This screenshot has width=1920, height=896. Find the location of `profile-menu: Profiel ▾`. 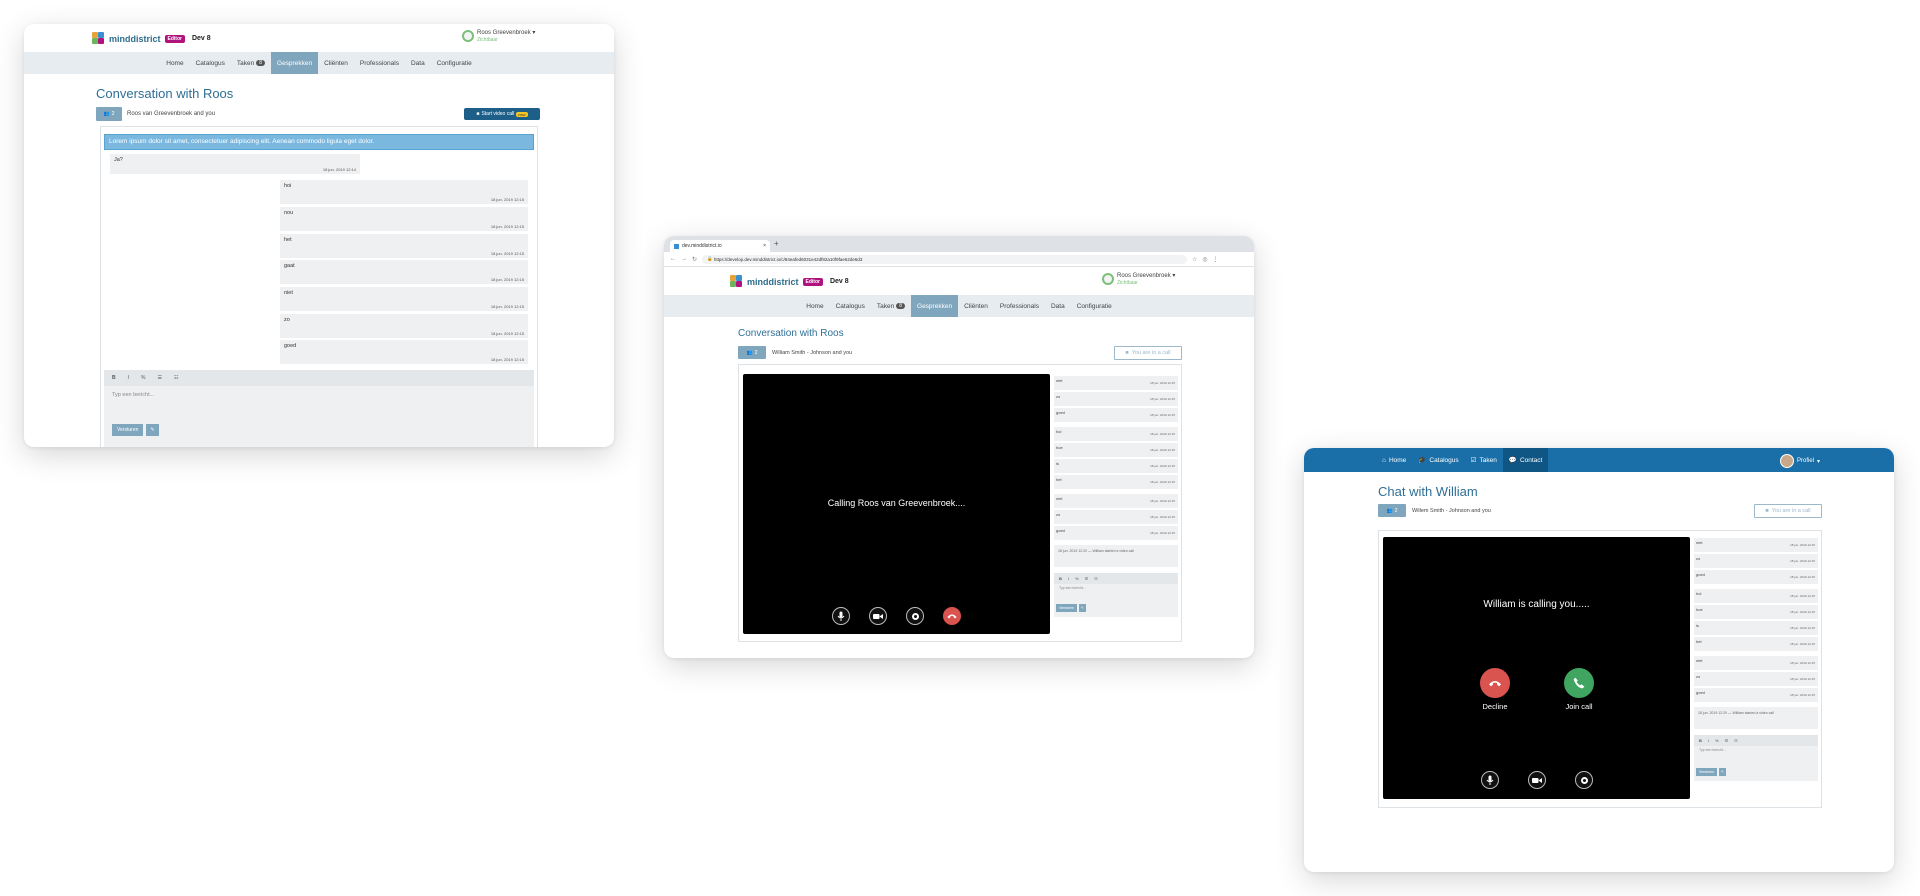

profile-menu: Profiel ▾ is located at coordinates (1800, 461).